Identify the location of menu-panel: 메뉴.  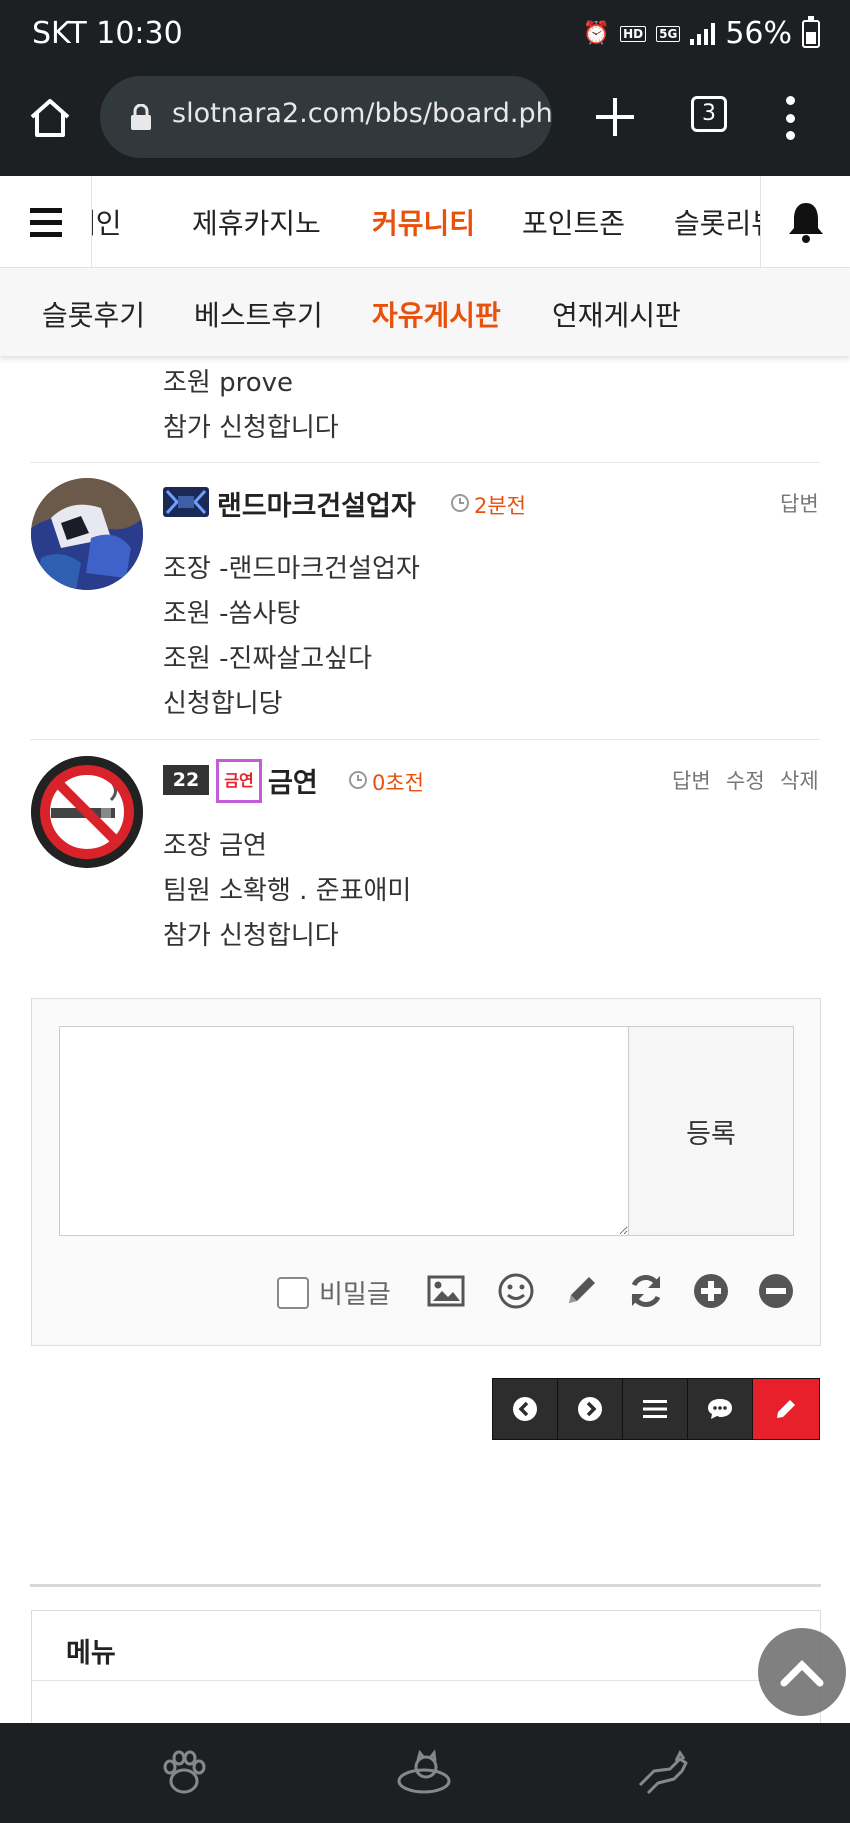
(426, 1670).